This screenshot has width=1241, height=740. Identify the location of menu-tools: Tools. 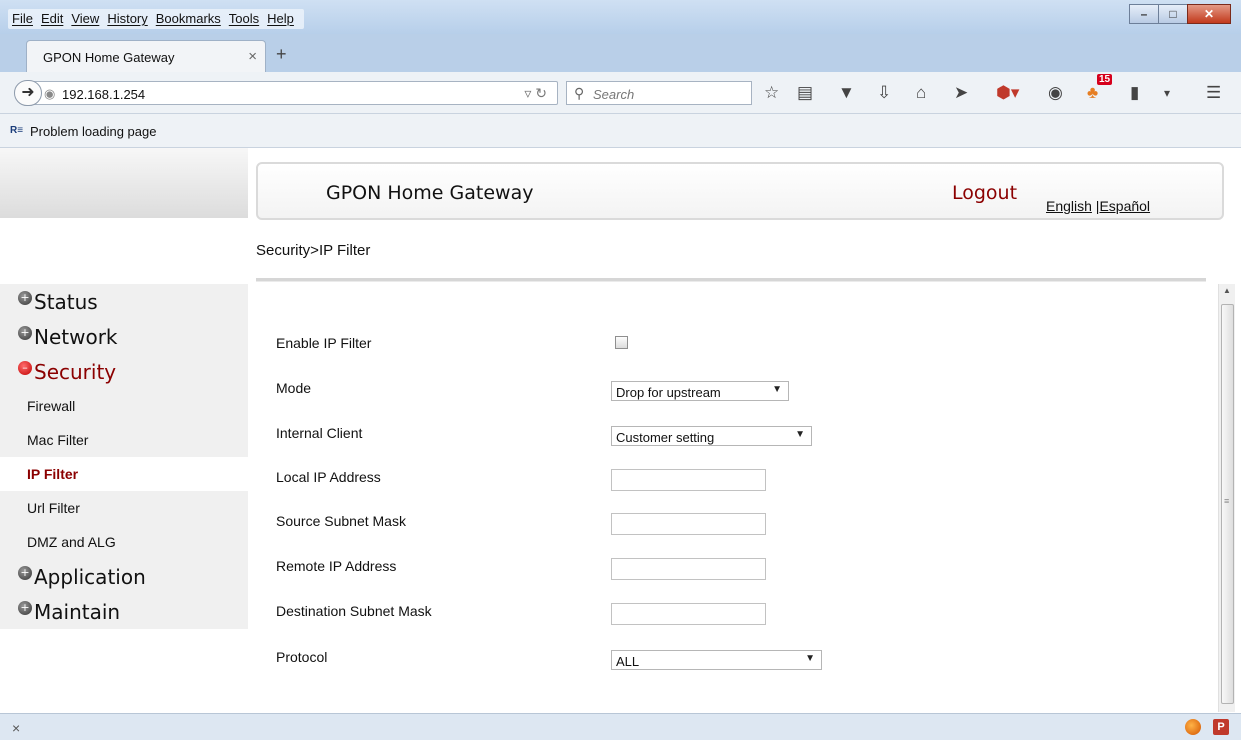
(244, 18).